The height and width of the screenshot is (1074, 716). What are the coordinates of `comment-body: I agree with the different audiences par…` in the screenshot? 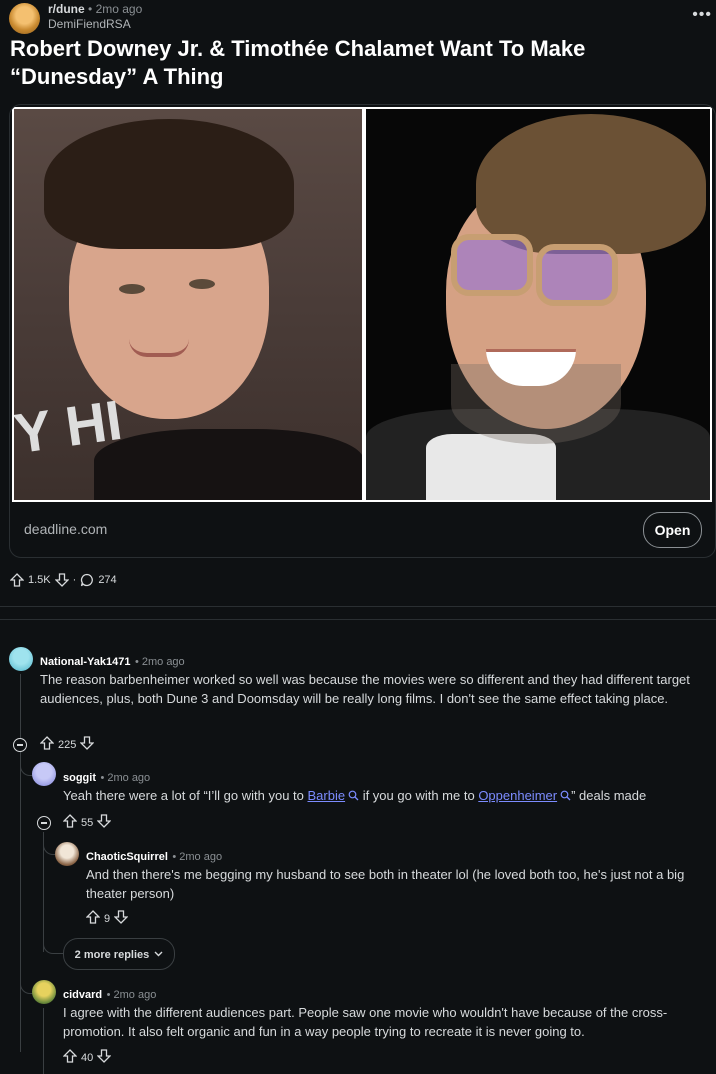 It's located at (365, 1022).